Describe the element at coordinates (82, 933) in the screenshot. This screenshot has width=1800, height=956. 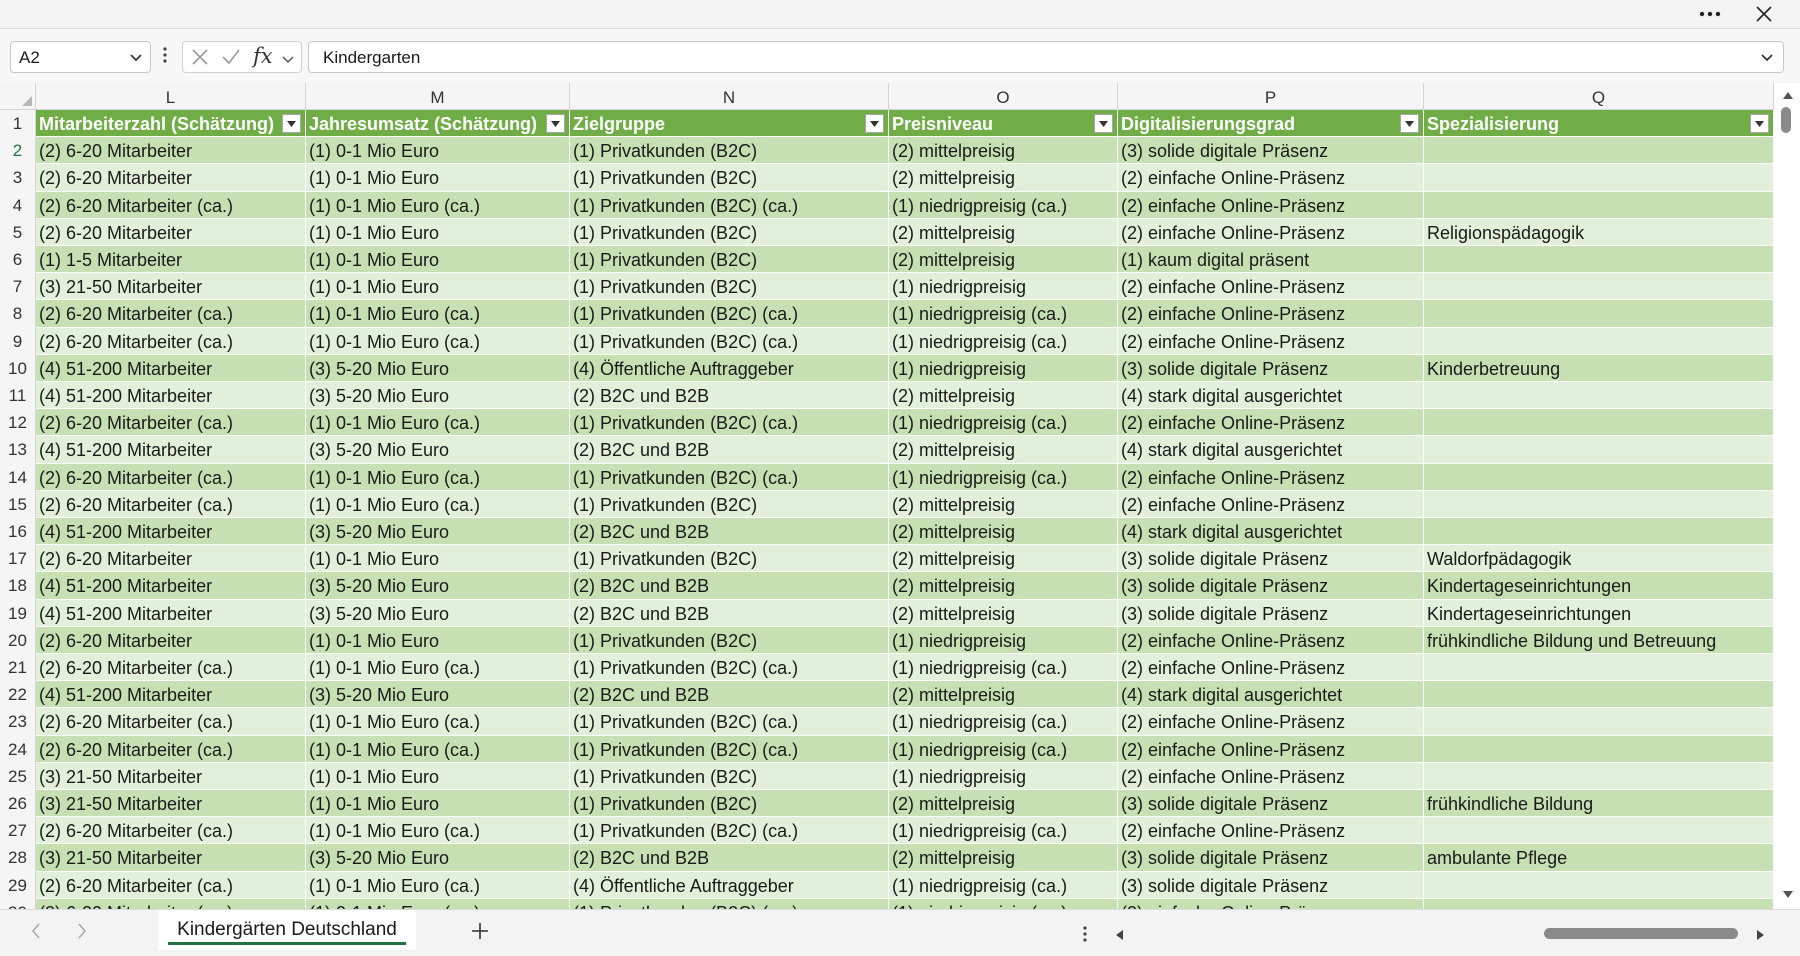
I see `chevron-right-icon` at that location.